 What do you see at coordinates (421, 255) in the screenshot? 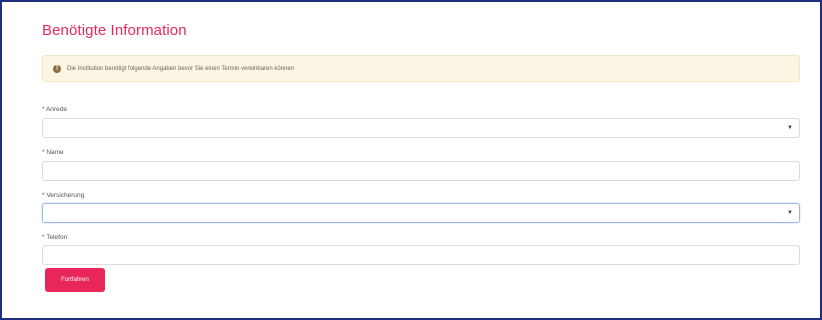
I see `telefon-input` at bounding box center [421, 255].